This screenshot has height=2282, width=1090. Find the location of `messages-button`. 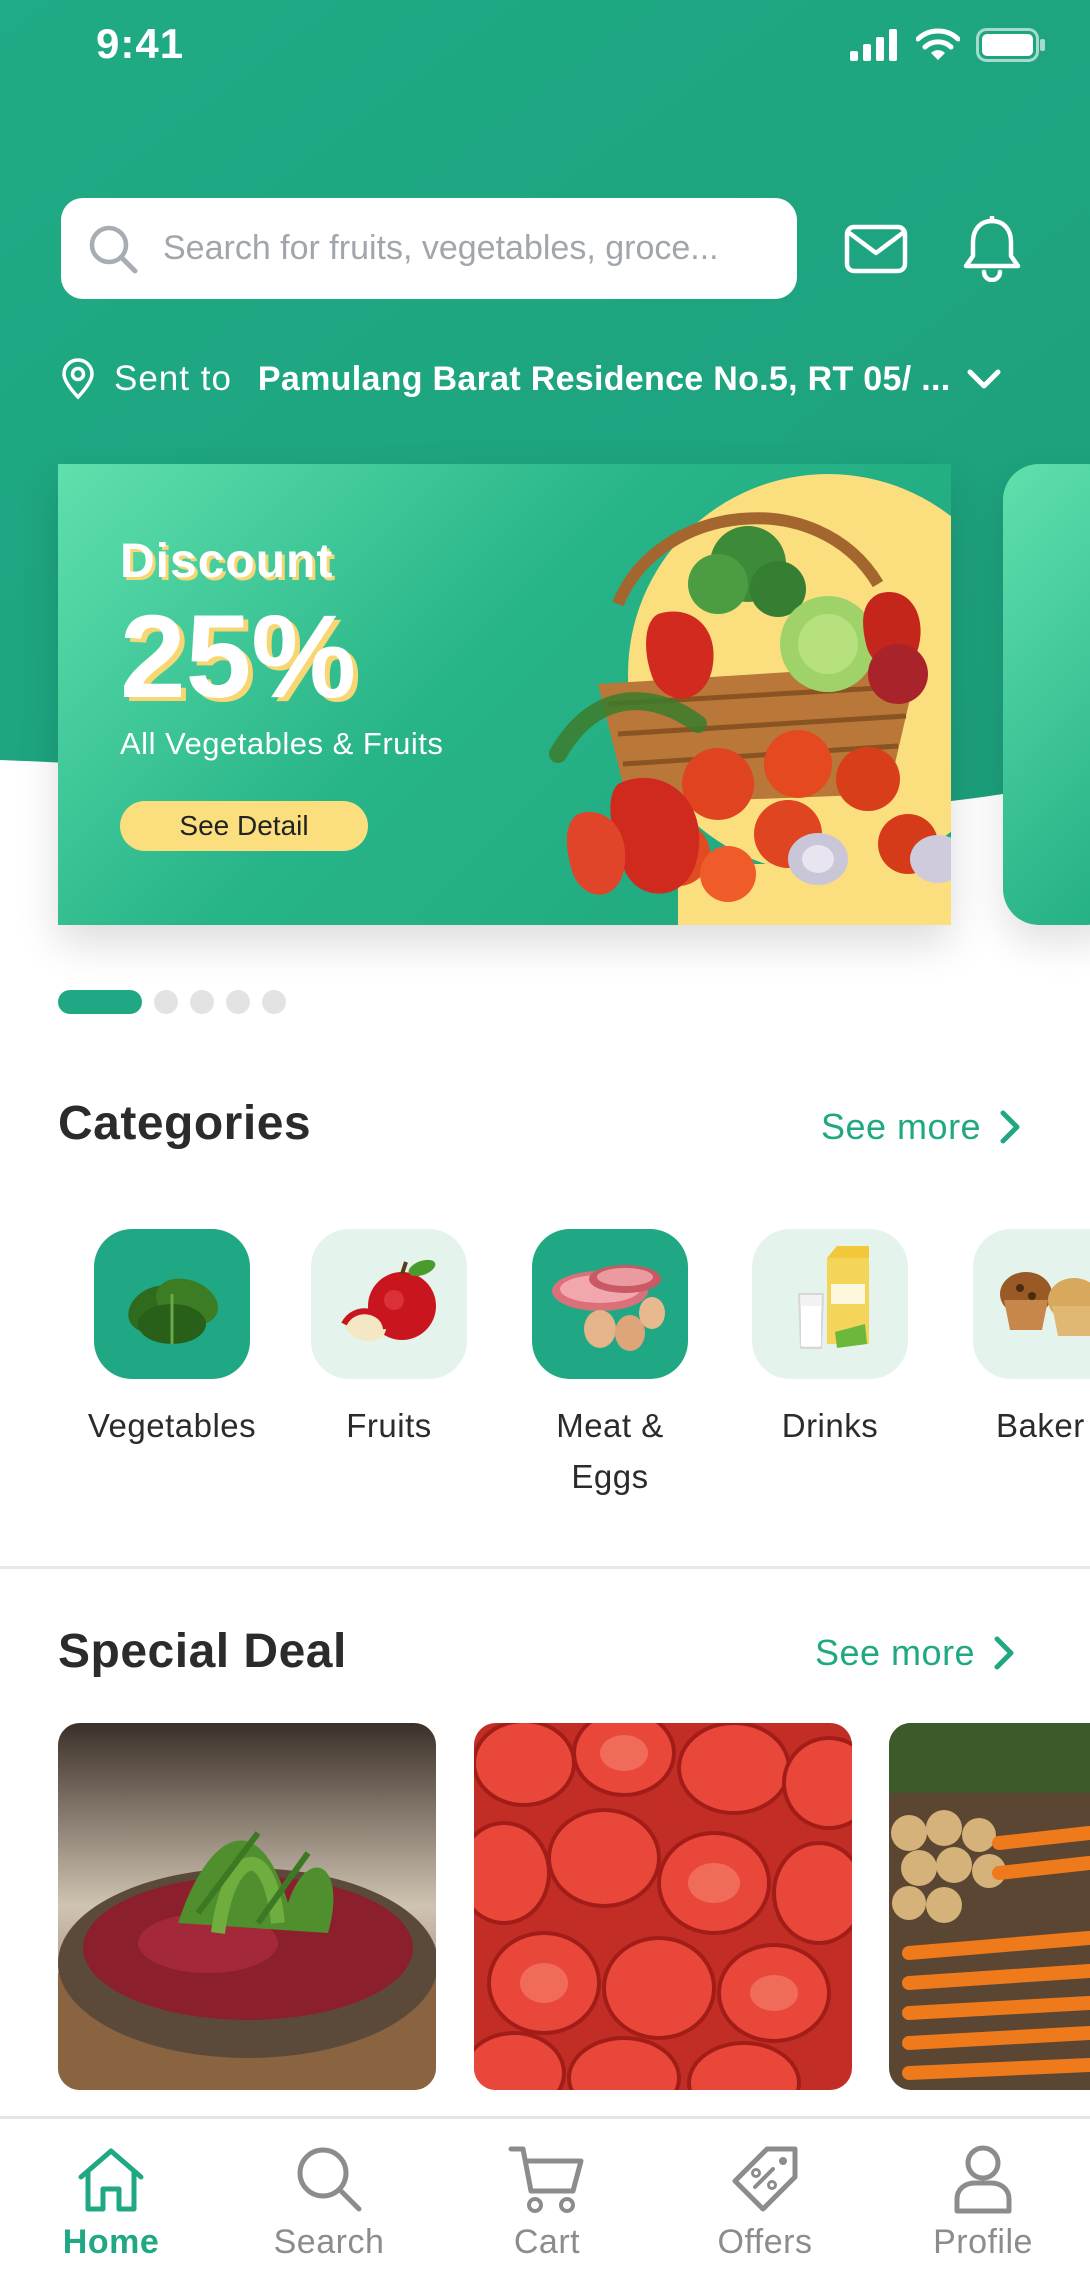

messages-button is located at coordinates (876, 249).